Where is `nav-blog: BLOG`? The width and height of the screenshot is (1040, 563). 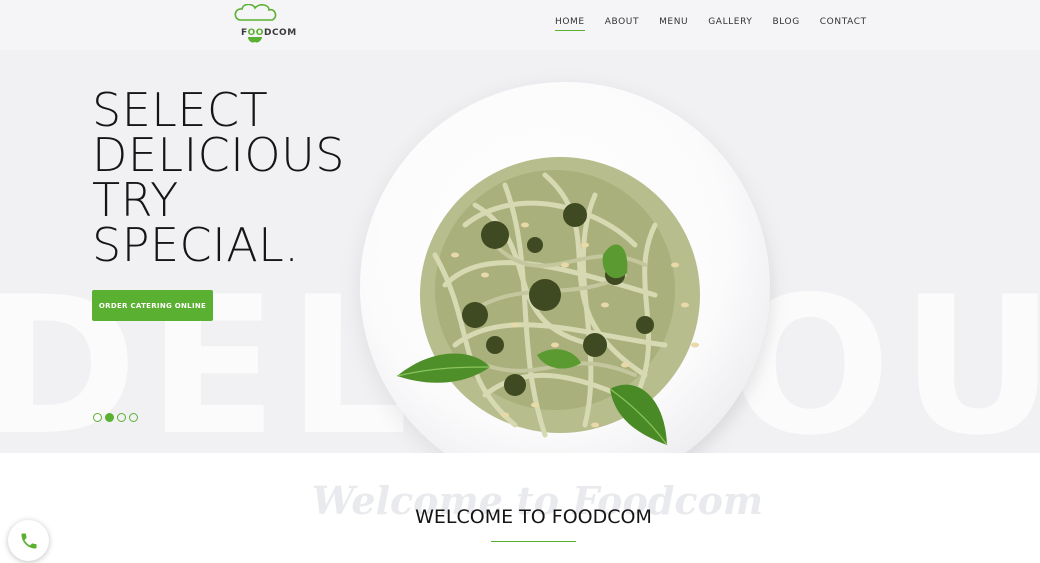
nav-blog: BLOG is located at coordinates (785, 24).